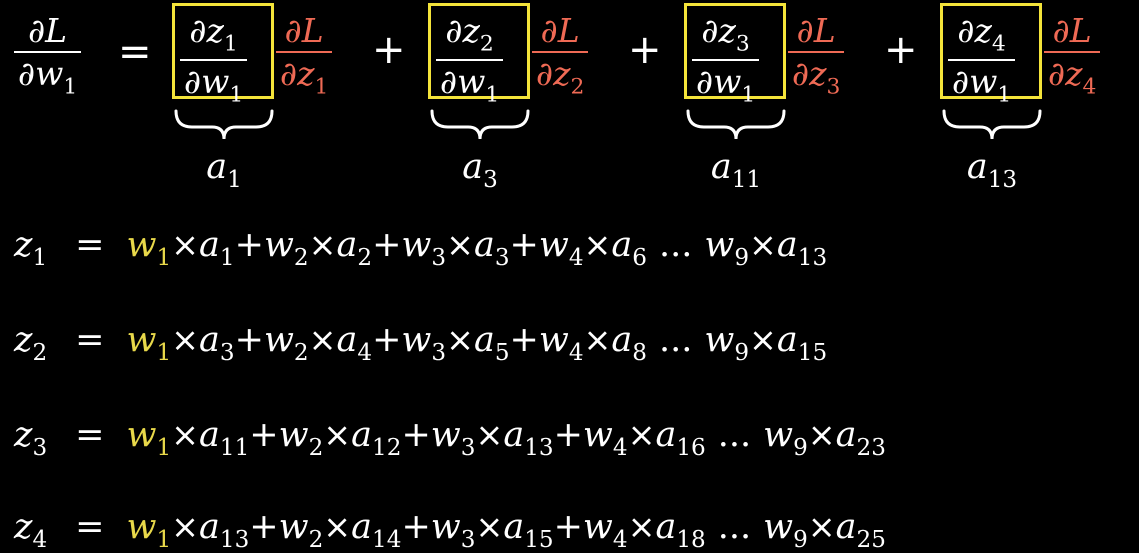 This screenshot has width=1139, height=553. What do you see at coordinates (560, 56) in the screenshot?
I see `term2-red-fraction: ∂L ∂z2` at bounding box center [560, 56].